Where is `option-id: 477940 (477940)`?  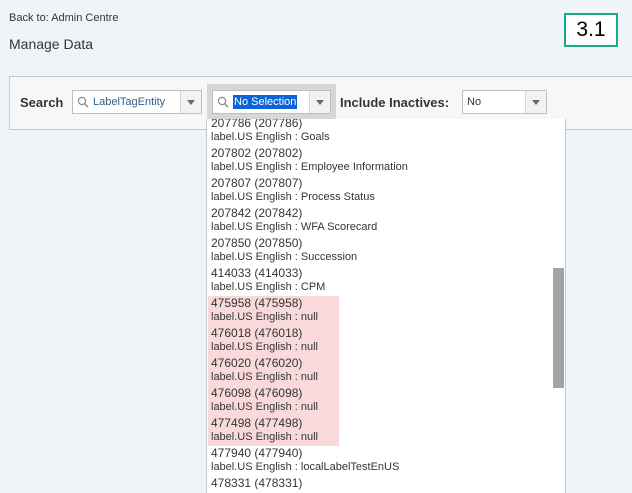 option-id: 477940 (477940) is located at coordinates (257, 453).